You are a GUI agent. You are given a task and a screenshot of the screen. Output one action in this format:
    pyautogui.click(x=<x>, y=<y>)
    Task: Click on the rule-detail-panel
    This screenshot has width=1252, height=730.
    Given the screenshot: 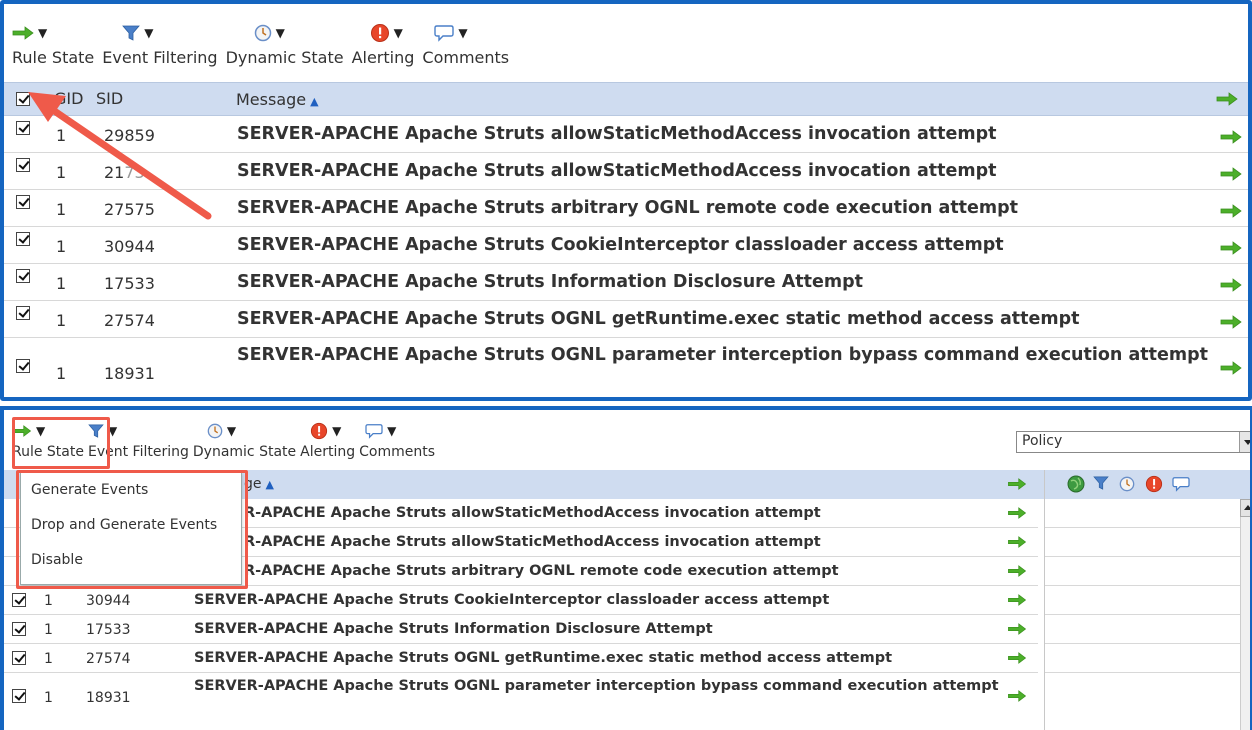 What is the action you would take?
    pyautogui.click(x=1147, y=600)
    